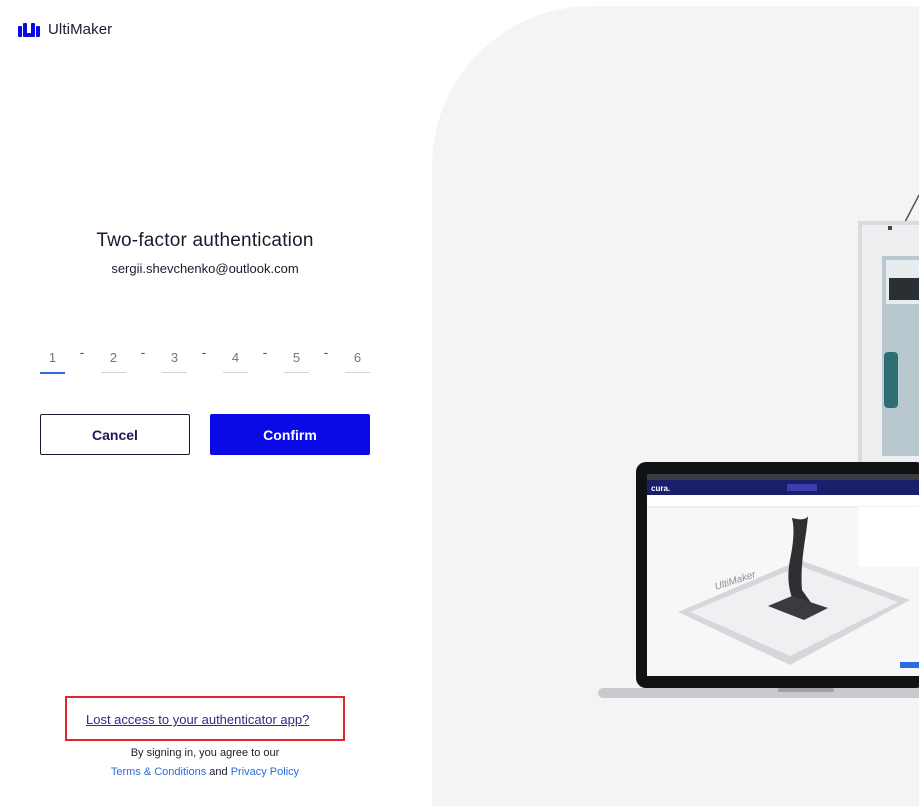 Image resolution: width=919 pixels, height=806 pixels. Describe the element at coordinates (265, 772) in the screenshot. I see `privacy-policy-link: Privacy Policy` at that location.